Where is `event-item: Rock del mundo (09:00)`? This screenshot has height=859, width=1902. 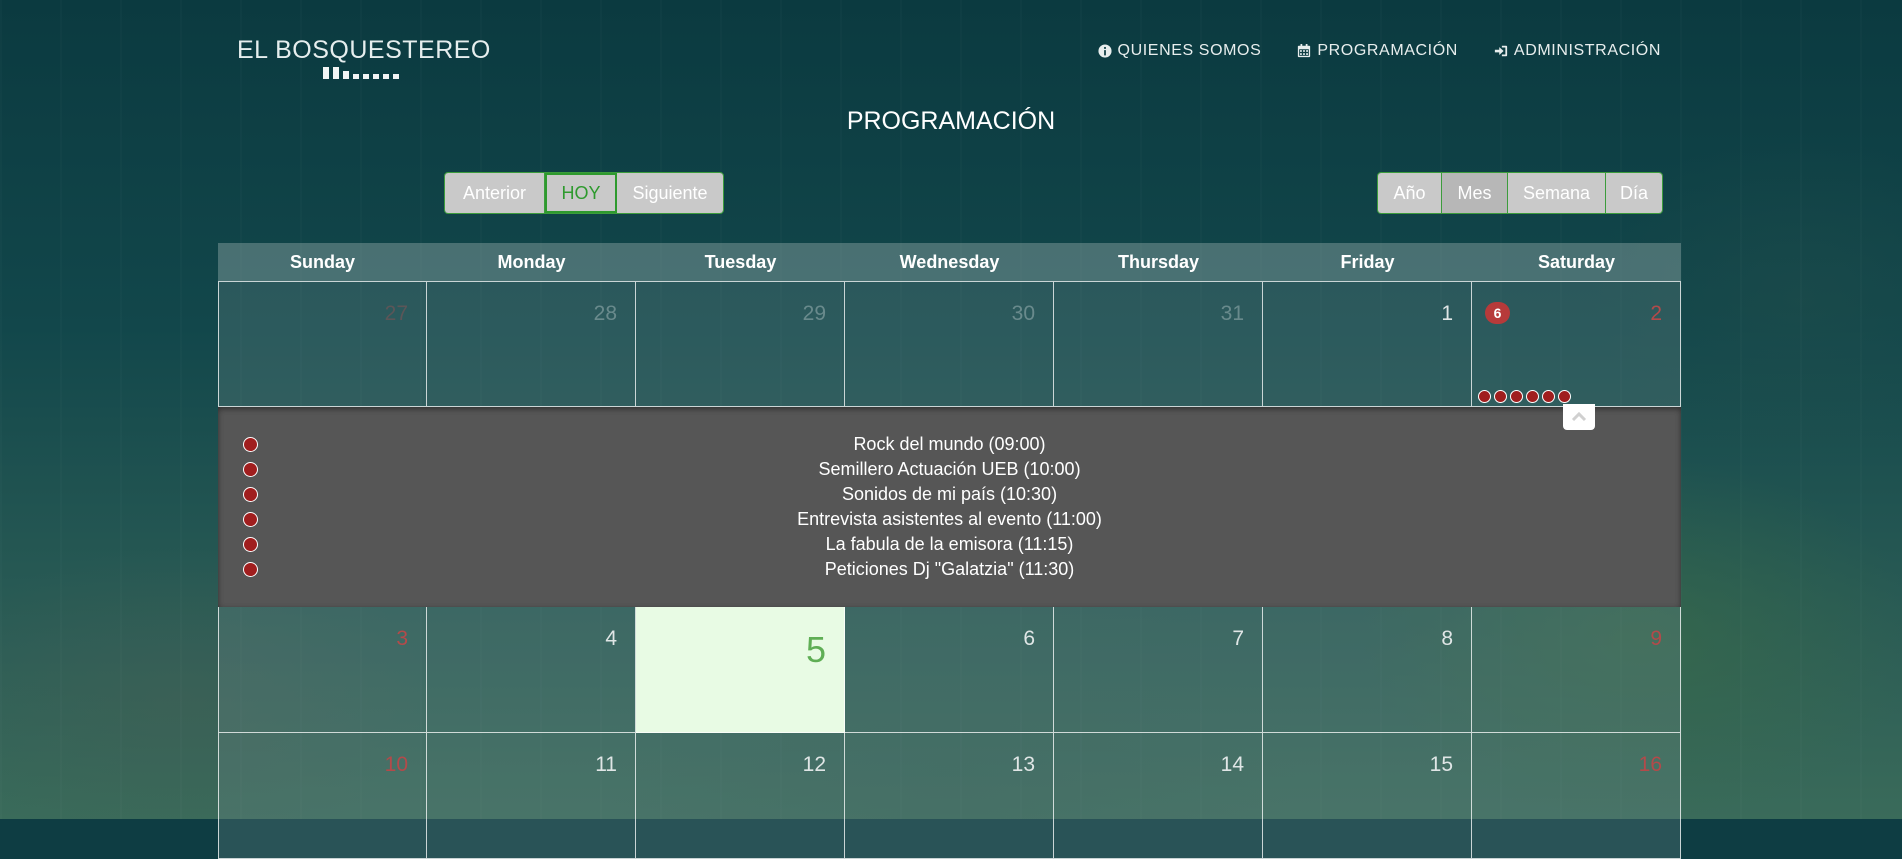 event-item: Rock del mundo (09:00) is located at coordinates (949, 444).